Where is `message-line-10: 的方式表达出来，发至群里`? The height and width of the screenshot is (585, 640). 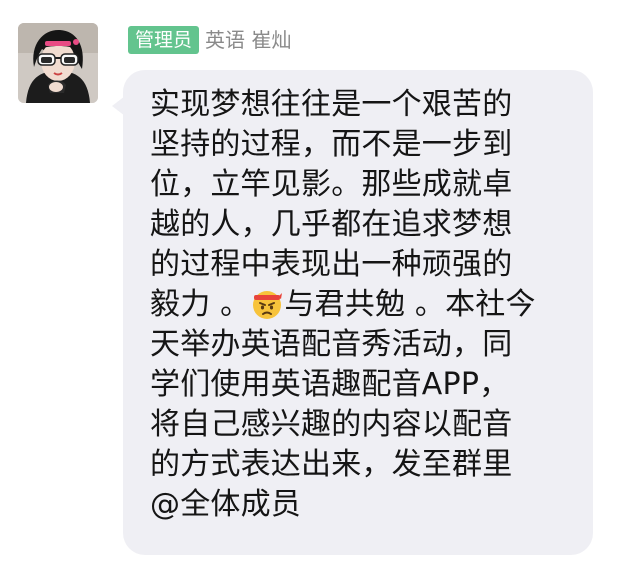
message-line-10: 的方式表达出来，发至群里 is located at coordinates (331, 464).